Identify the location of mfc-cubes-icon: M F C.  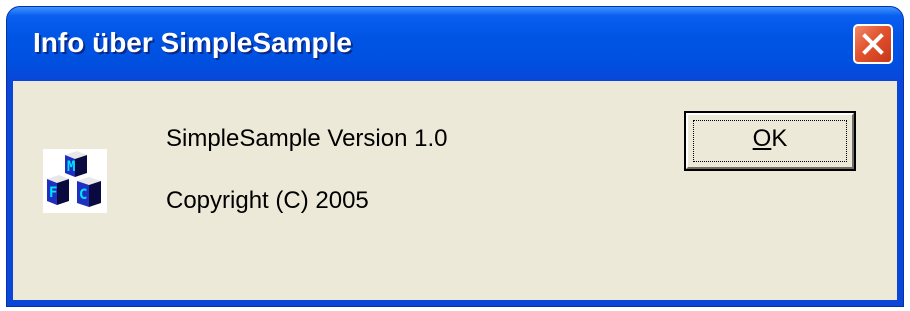
(75, 181).